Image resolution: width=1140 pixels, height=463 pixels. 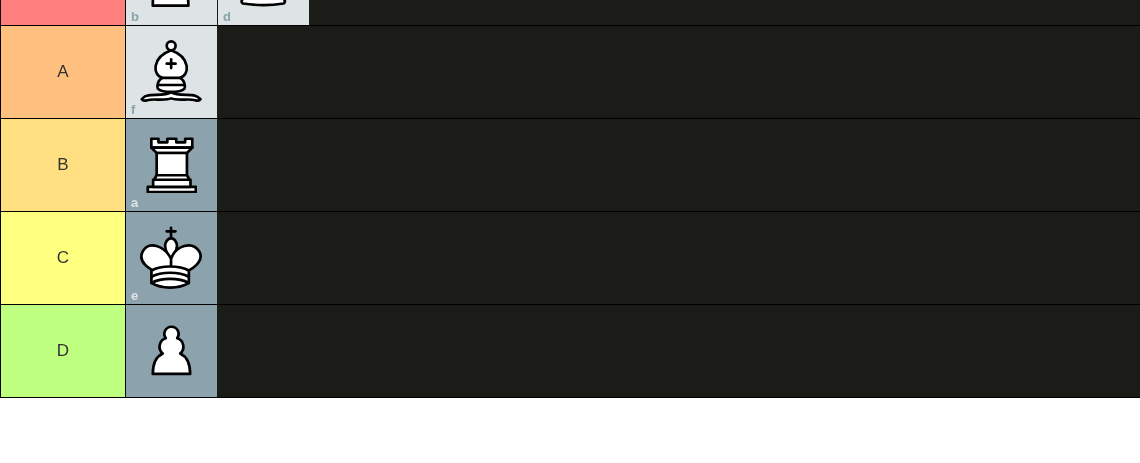 What do you see at coordinates (227, 17) in the screenshot?
I see `square-letter: d` at bounding box center [227, 17].